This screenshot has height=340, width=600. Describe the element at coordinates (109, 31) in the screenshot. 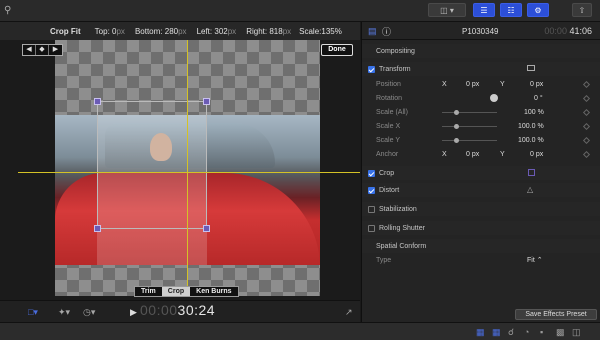

I see `crop-top-readout: Top: 0px` at that location.